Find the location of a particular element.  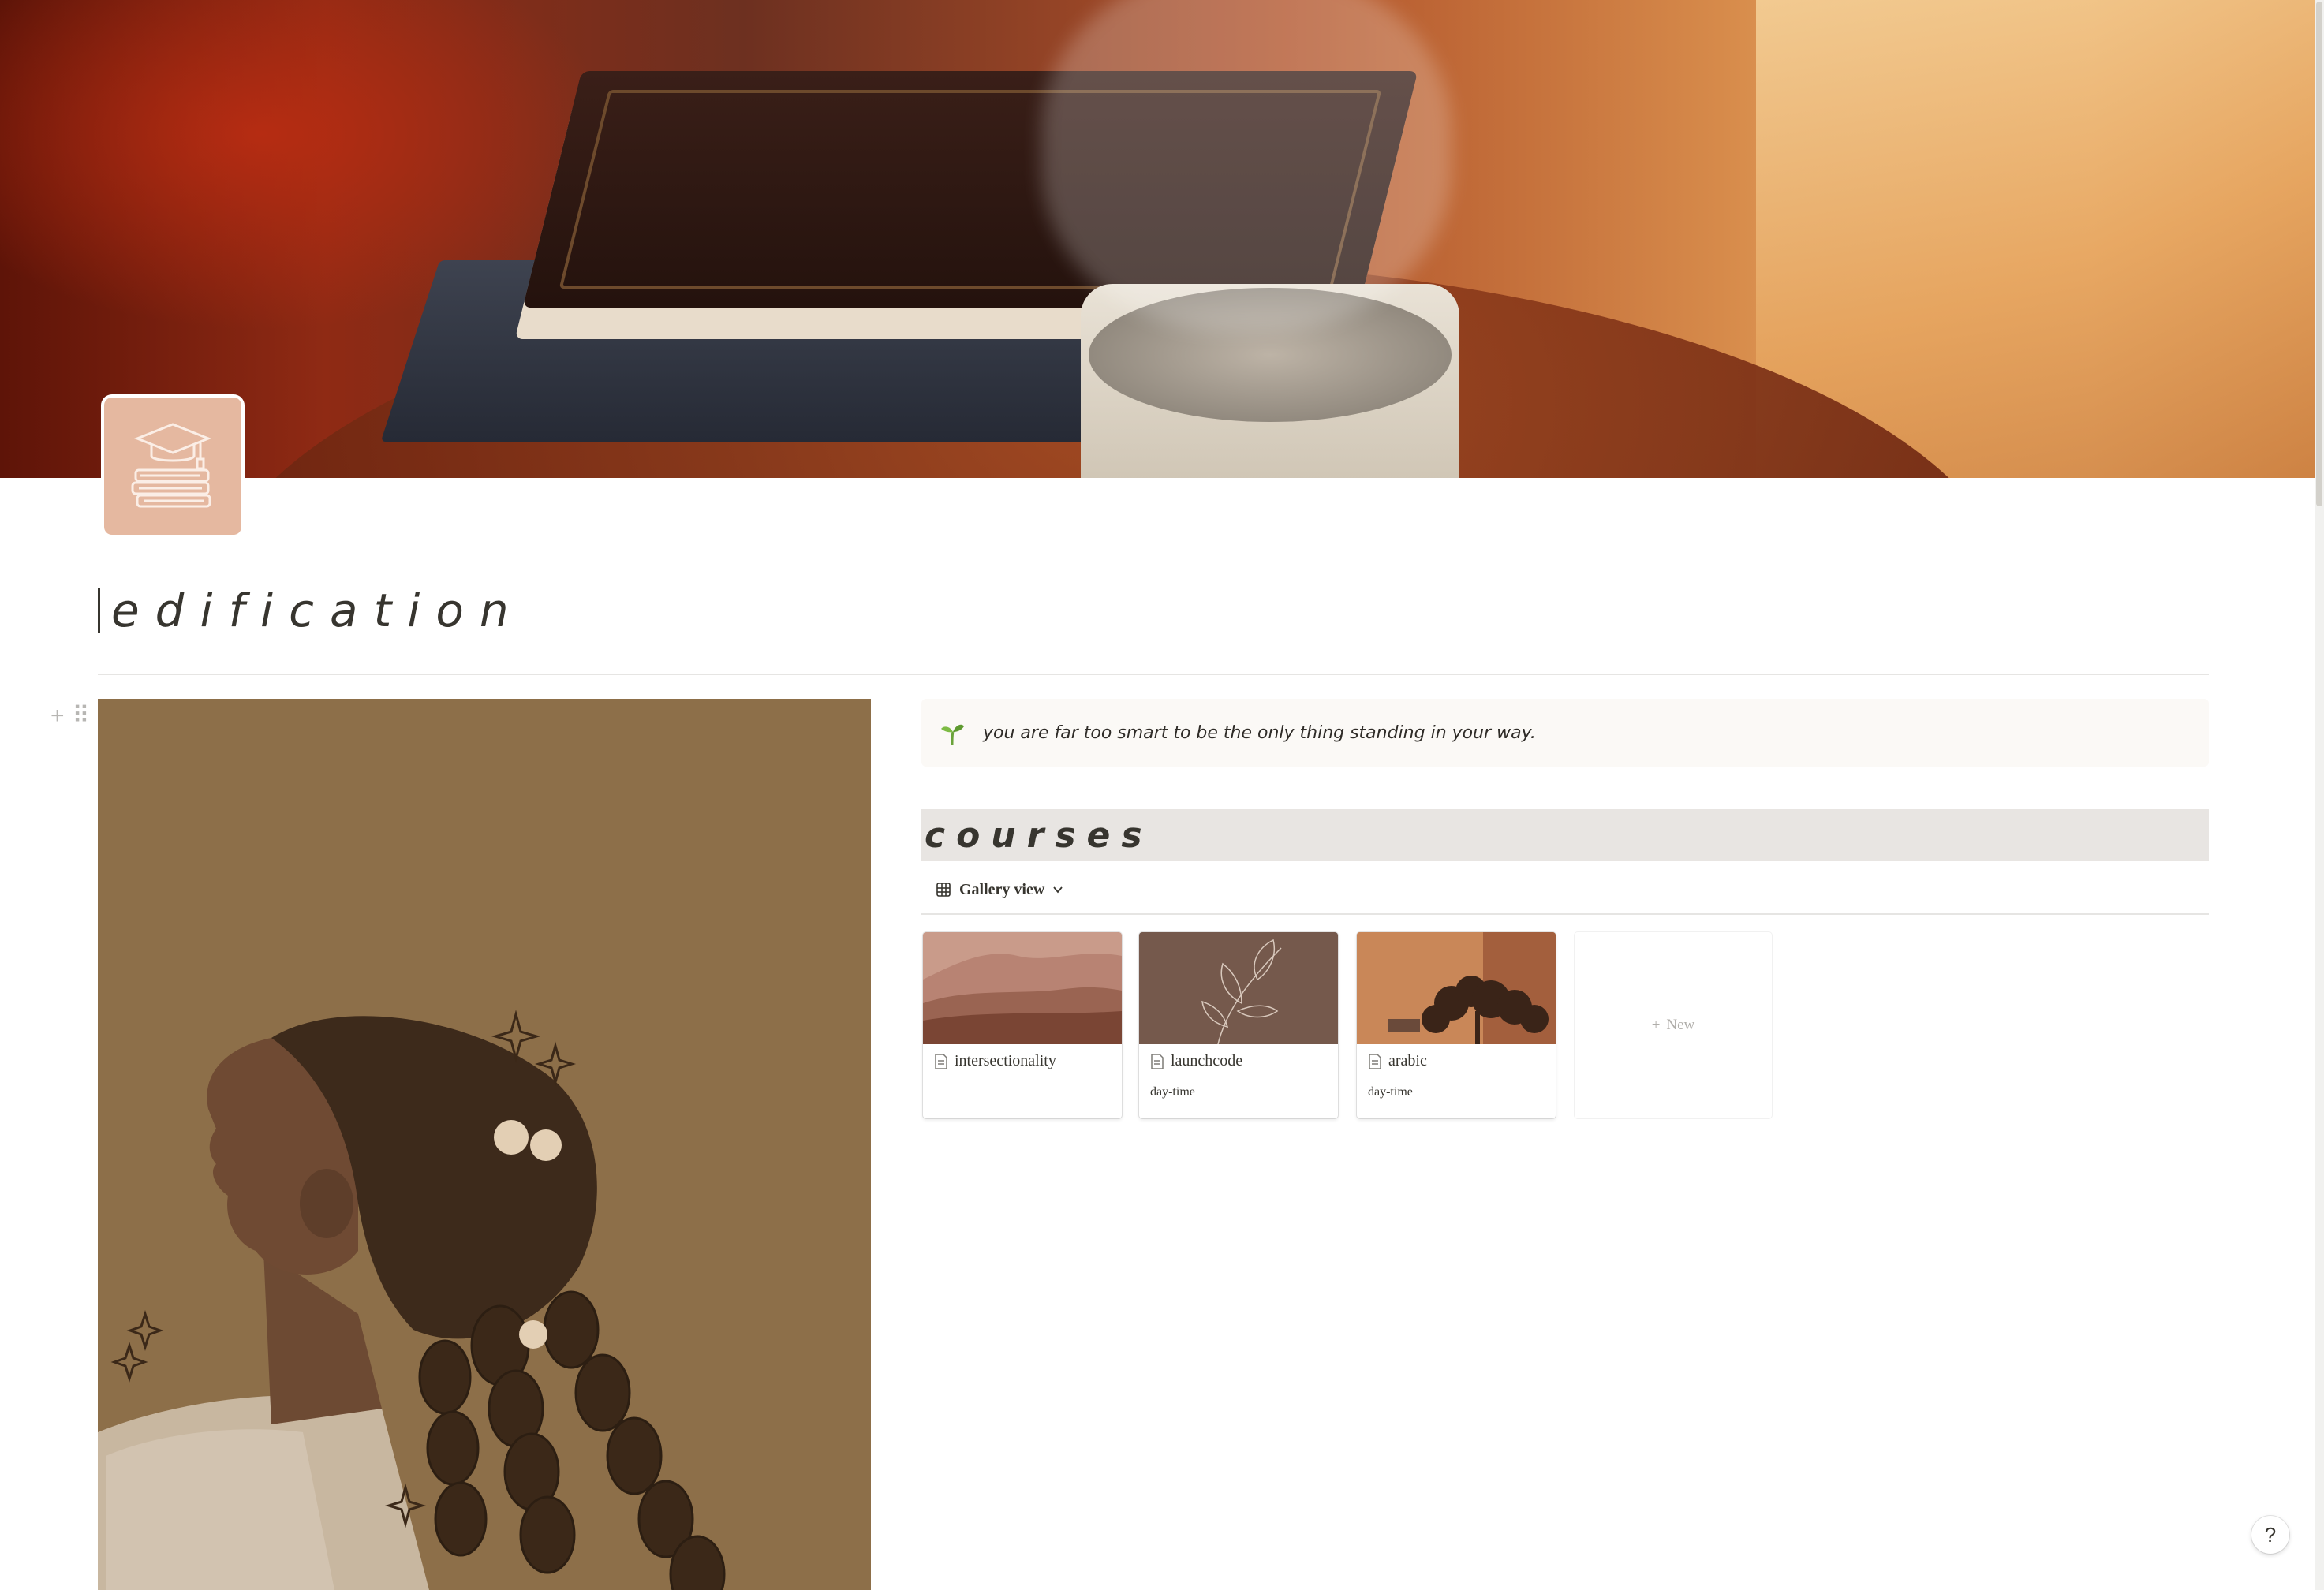

card-title: arabic is located at coordinates (1398, 1061).